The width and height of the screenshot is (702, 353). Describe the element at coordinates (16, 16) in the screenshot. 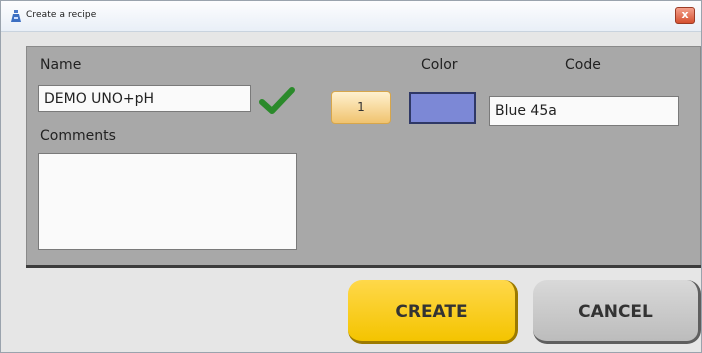

I see `recipe-app-icon` at that location.